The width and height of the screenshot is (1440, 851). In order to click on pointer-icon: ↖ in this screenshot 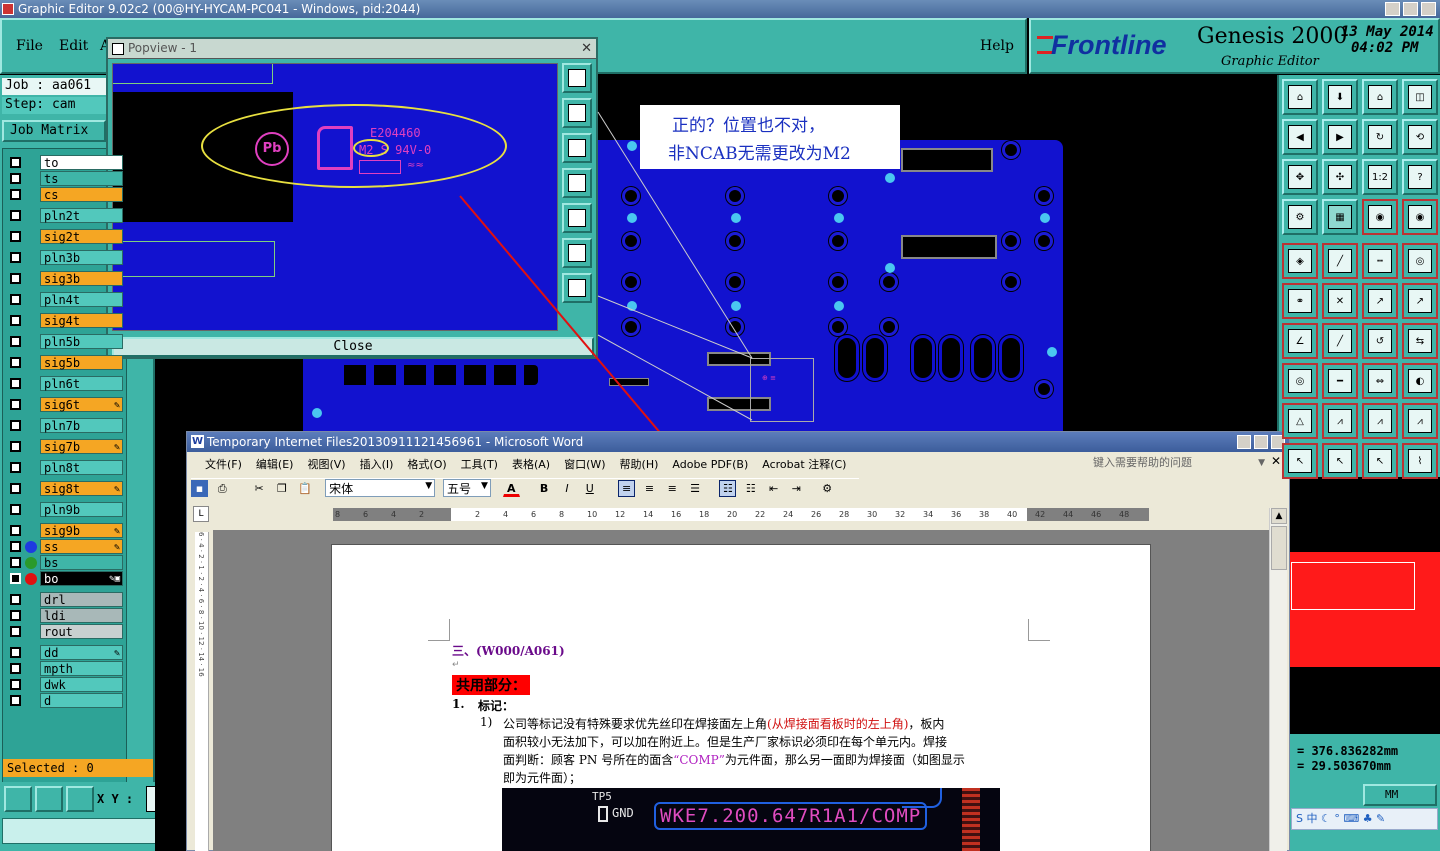, I will do `click(1300, 461)`.